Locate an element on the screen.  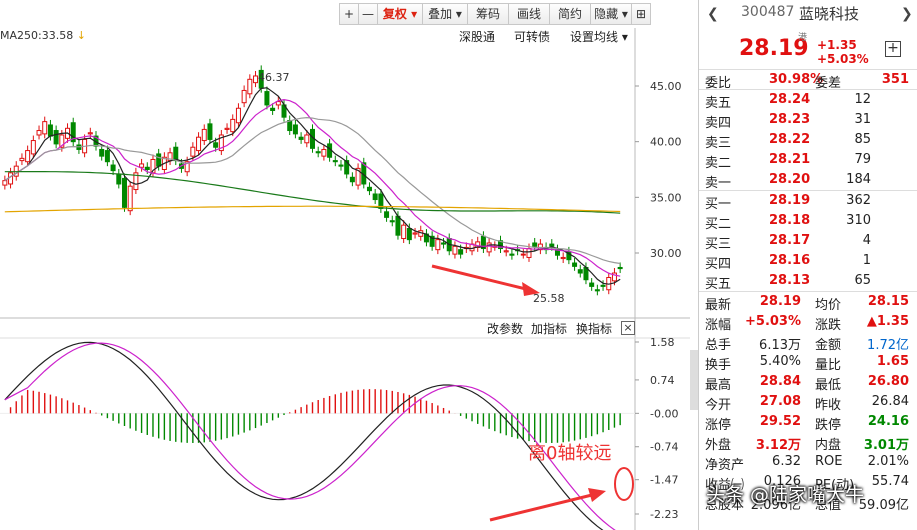
stat-row: 今开 27.08 昨收 26.84 is located at coordinates (808, 402).